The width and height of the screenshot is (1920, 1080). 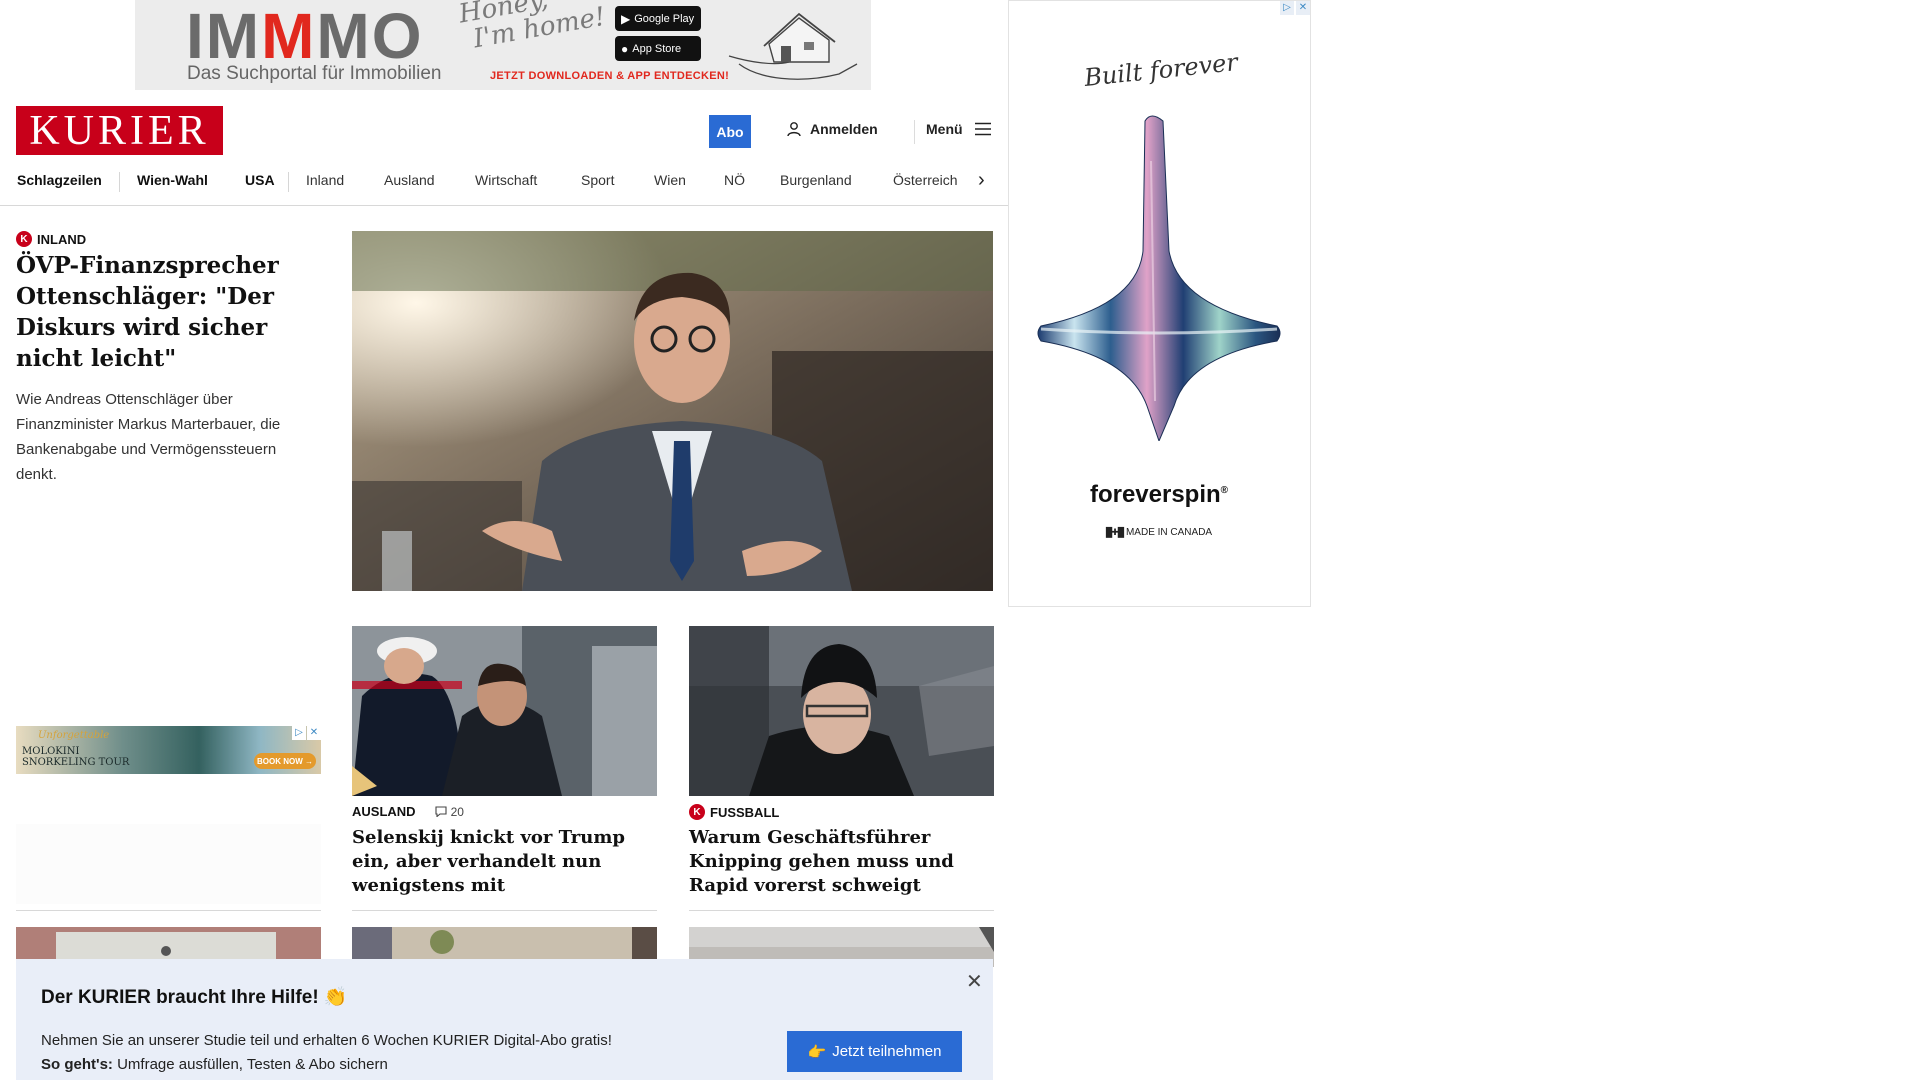 What do you see at coordinates (672, 411) in the screenshot?
I see `lead-photo` at bounding box center [672, 411].